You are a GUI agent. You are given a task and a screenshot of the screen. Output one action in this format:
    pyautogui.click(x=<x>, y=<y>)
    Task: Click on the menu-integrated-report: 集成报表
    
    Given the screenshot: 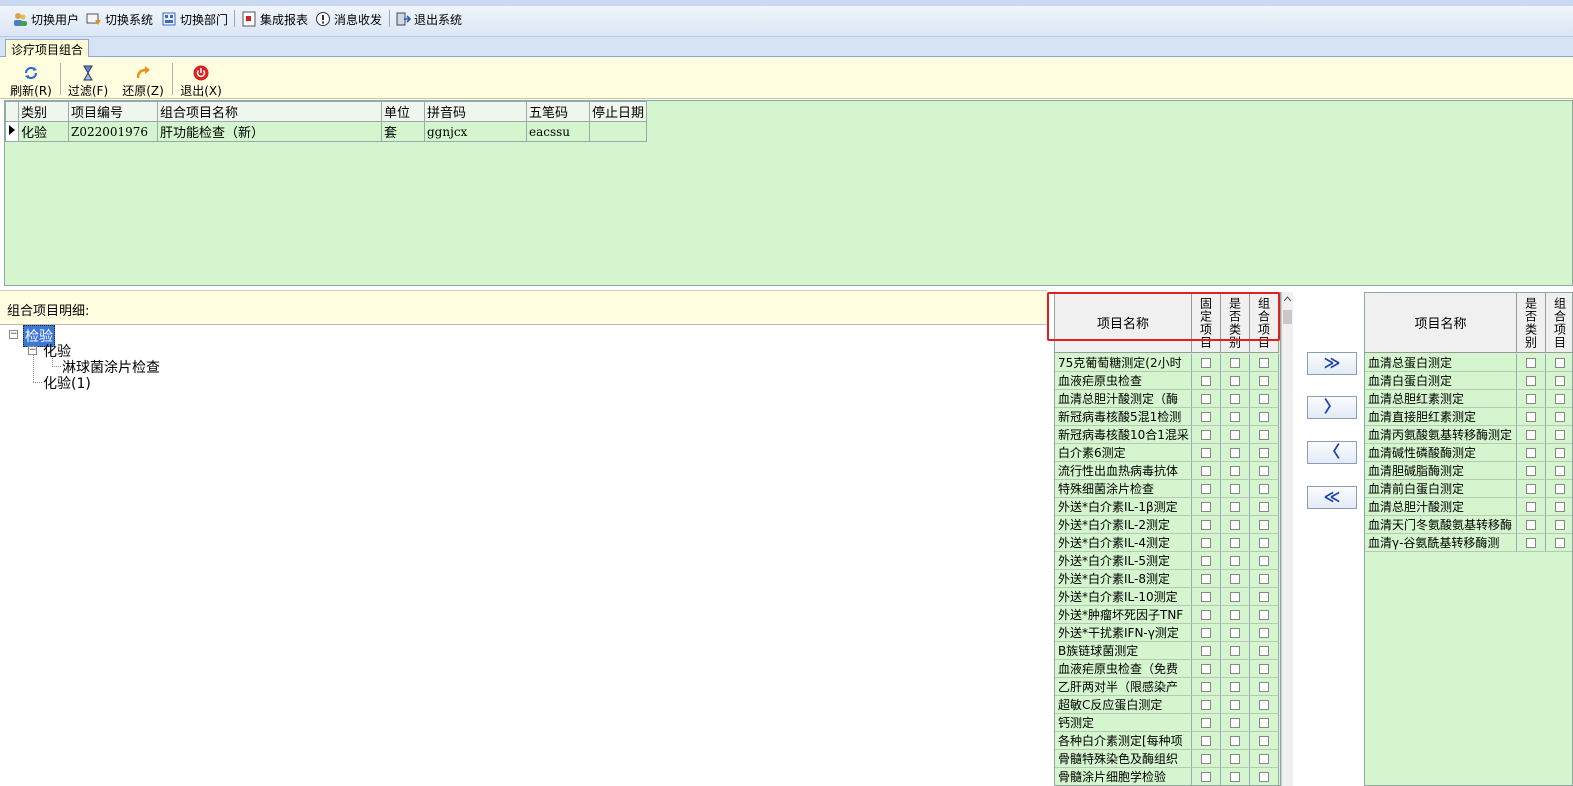 What is the action you would take?
    pyautogui.click(x=274, y=19)
    